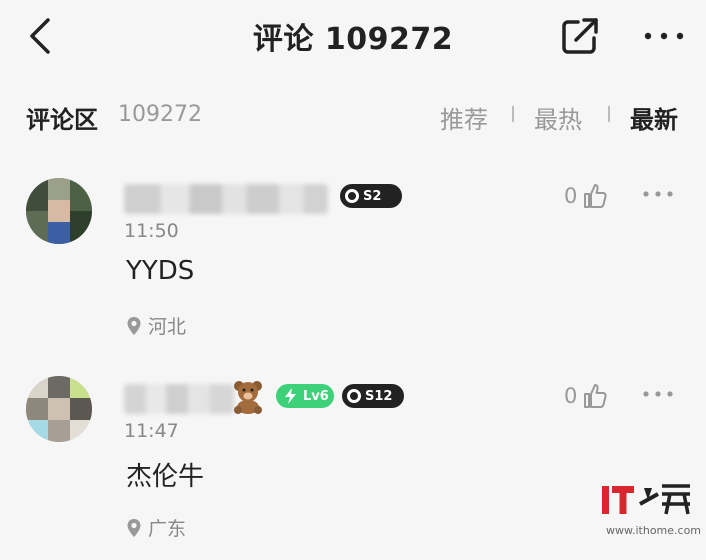 The height and width of the screenshot is (560, 706). What do you see at coordinates (353, 116) in the screenshot?
I see `comment-section-header: 评论区 109272 推荐 最热 最新` at bounding box center [353, 116].